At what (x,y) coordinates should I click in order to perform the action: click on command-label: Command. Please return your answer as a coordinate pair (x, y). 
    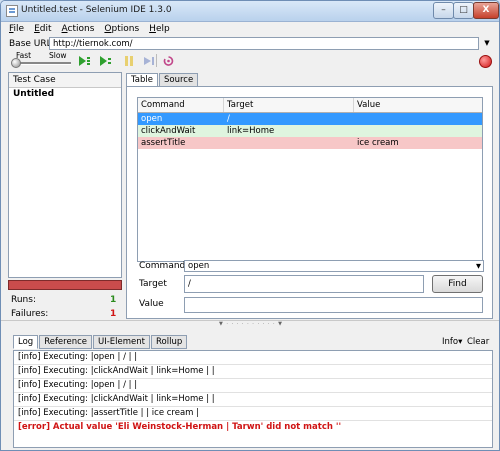
    Looking at the image, I should click on (162, 266).